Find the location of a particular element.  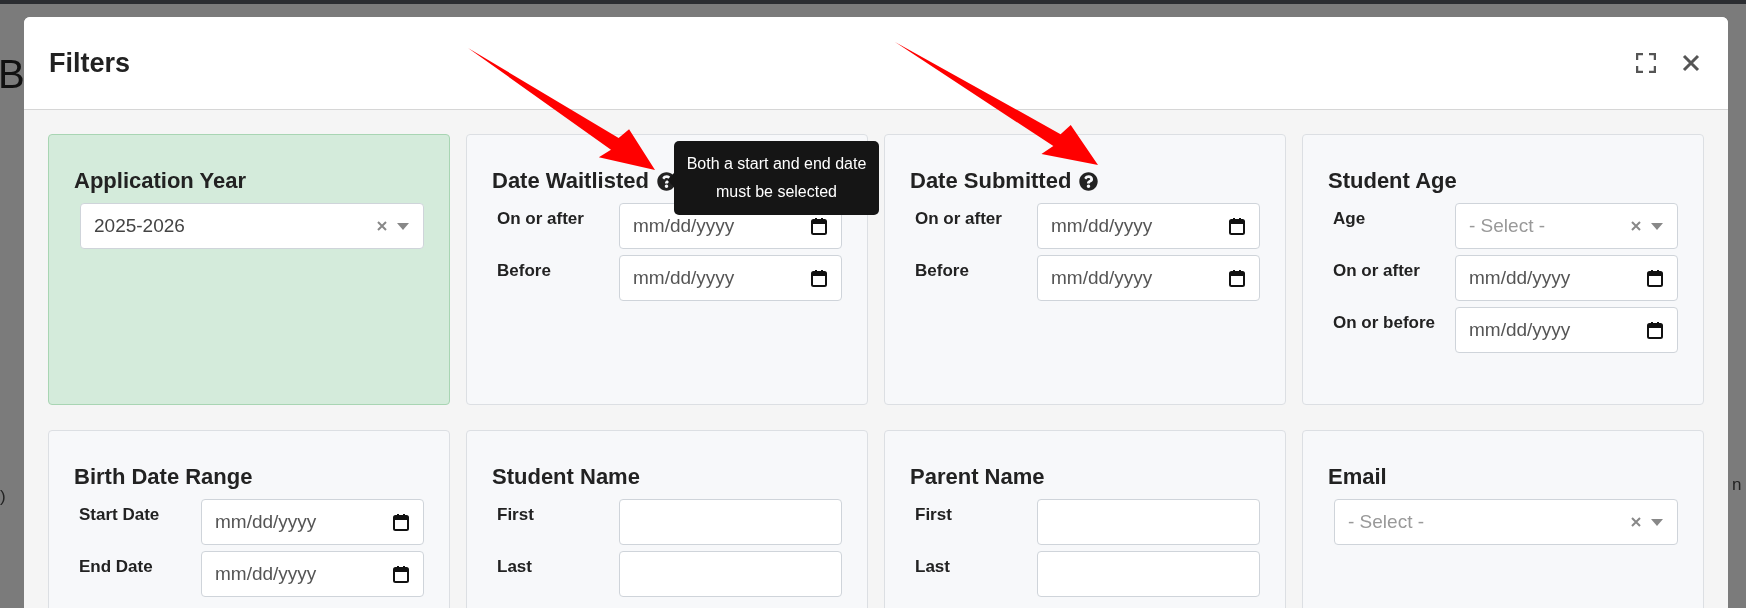

card-title: Birth Date Range is located at coordinates (163, 477).